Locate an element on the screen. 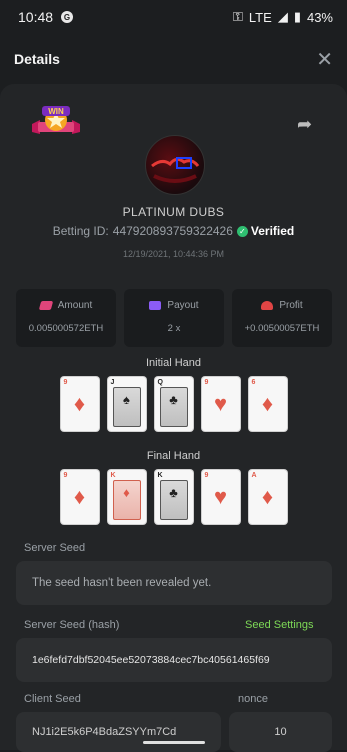 The width and height of the screenshot is (347, 752). nonce-field: 10 is located at coordinates (280, 732).